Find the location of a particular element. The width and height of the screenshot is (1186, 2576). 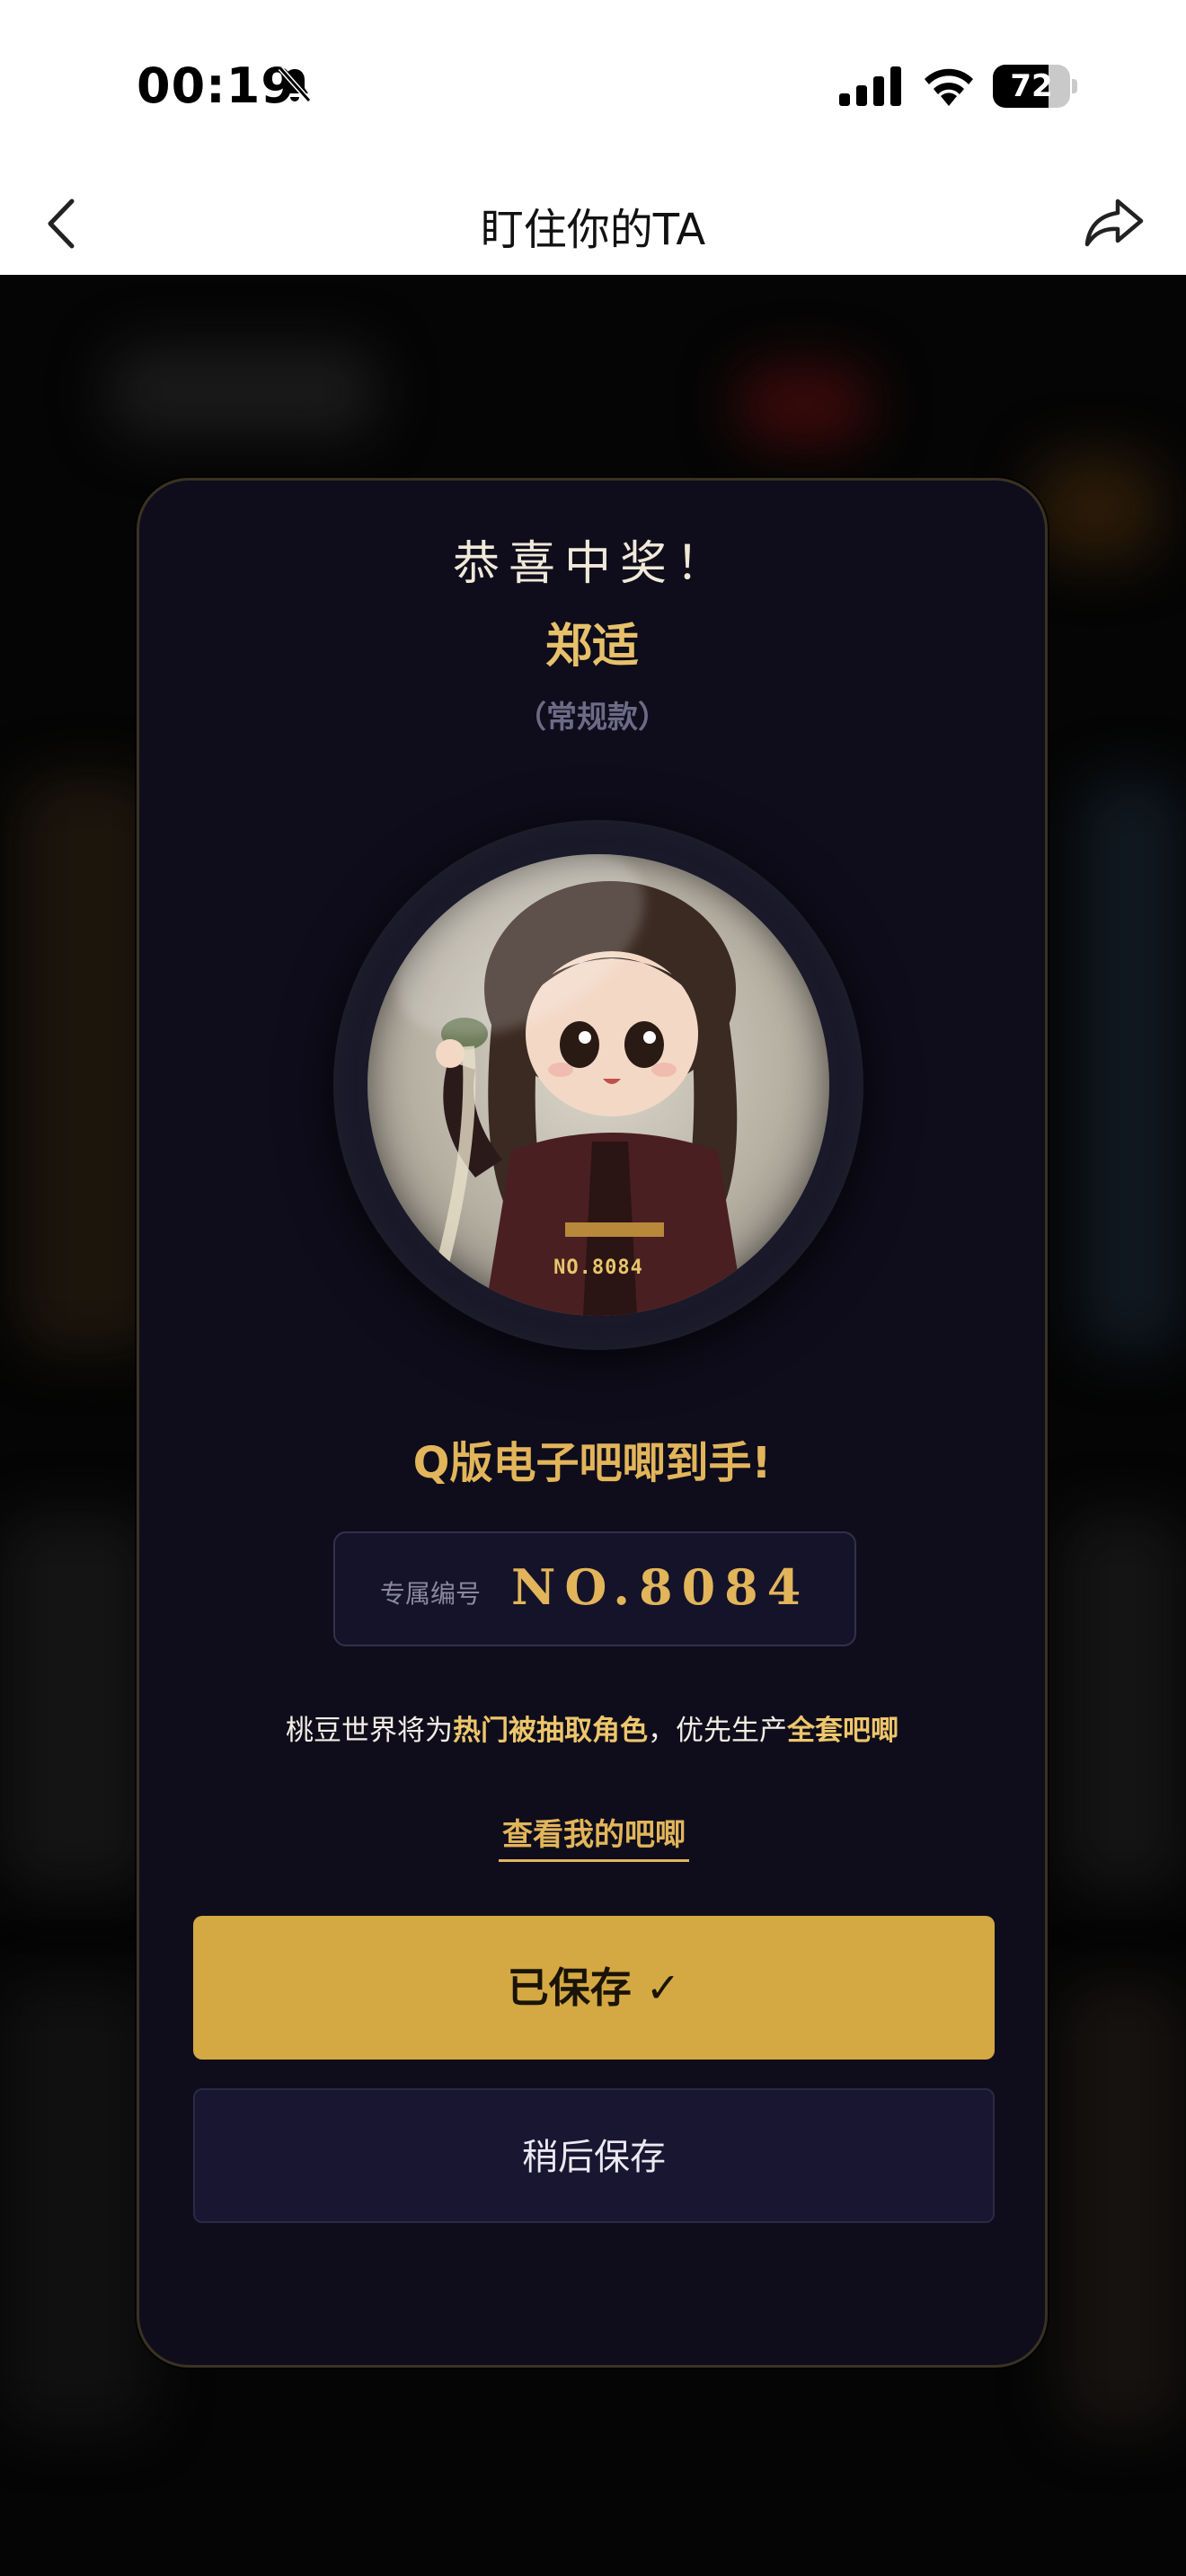

info-highlight-hot-characters: 热门被抽取角色 is located at coordinates (550, 1731).